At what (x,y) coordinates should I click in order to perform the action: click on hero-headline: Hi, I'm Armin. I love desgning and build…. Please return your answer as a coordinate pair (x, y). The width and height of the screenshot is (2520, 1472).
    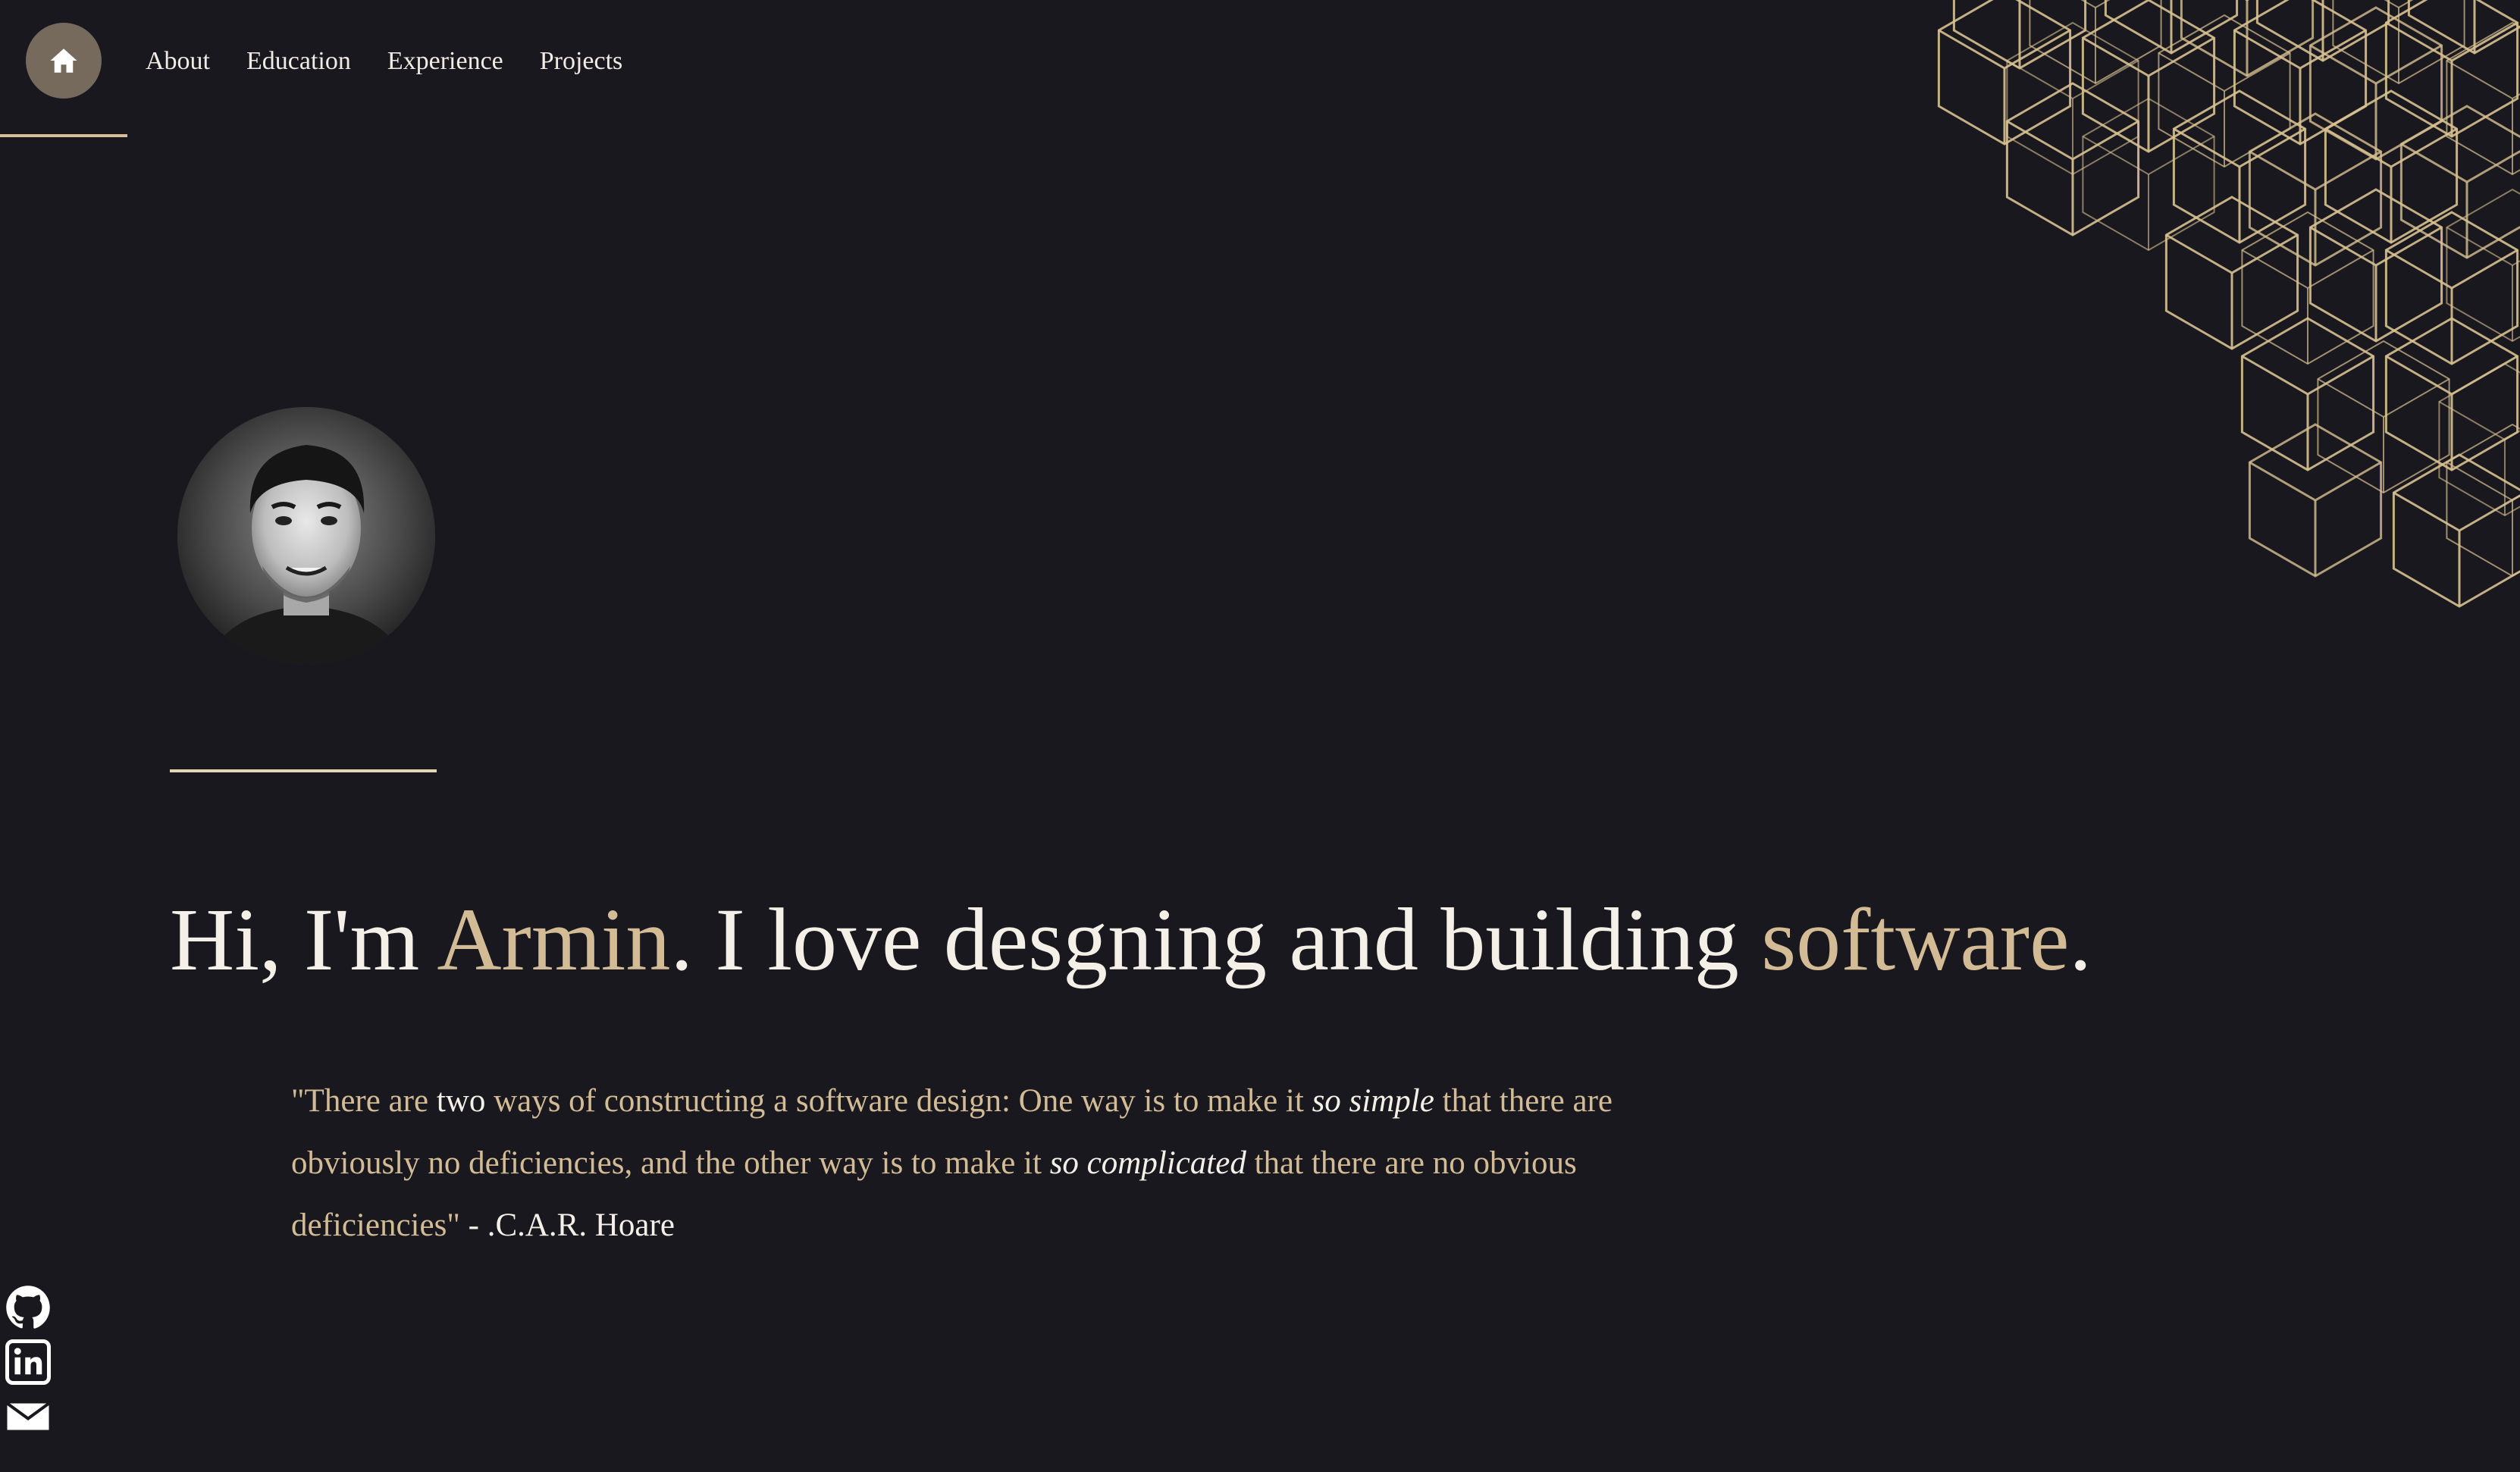
    Looking at the image, I should click on (1131, 940).